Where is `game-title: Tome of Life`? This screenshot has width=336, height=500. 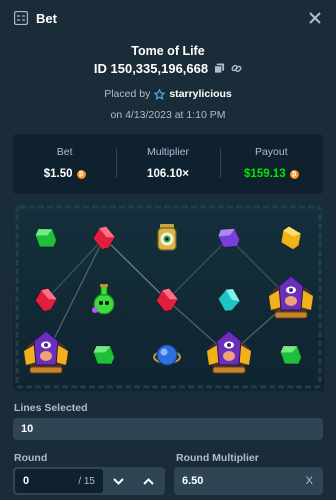
game-title: Tome of Life is located at coordinates (168, 51).